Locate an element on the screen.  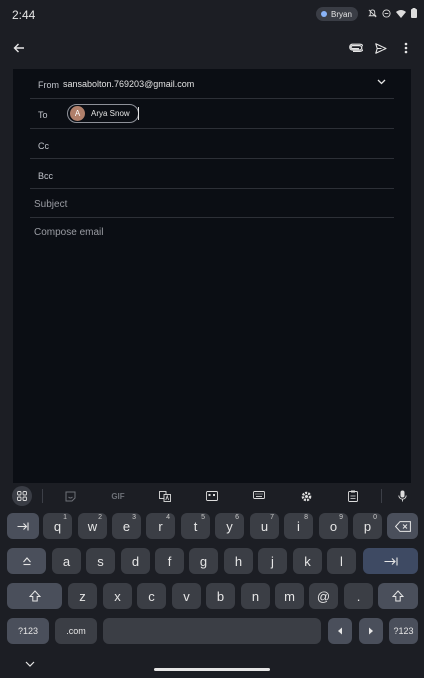
user-name: Bryan is located at coordinates (341, 14).